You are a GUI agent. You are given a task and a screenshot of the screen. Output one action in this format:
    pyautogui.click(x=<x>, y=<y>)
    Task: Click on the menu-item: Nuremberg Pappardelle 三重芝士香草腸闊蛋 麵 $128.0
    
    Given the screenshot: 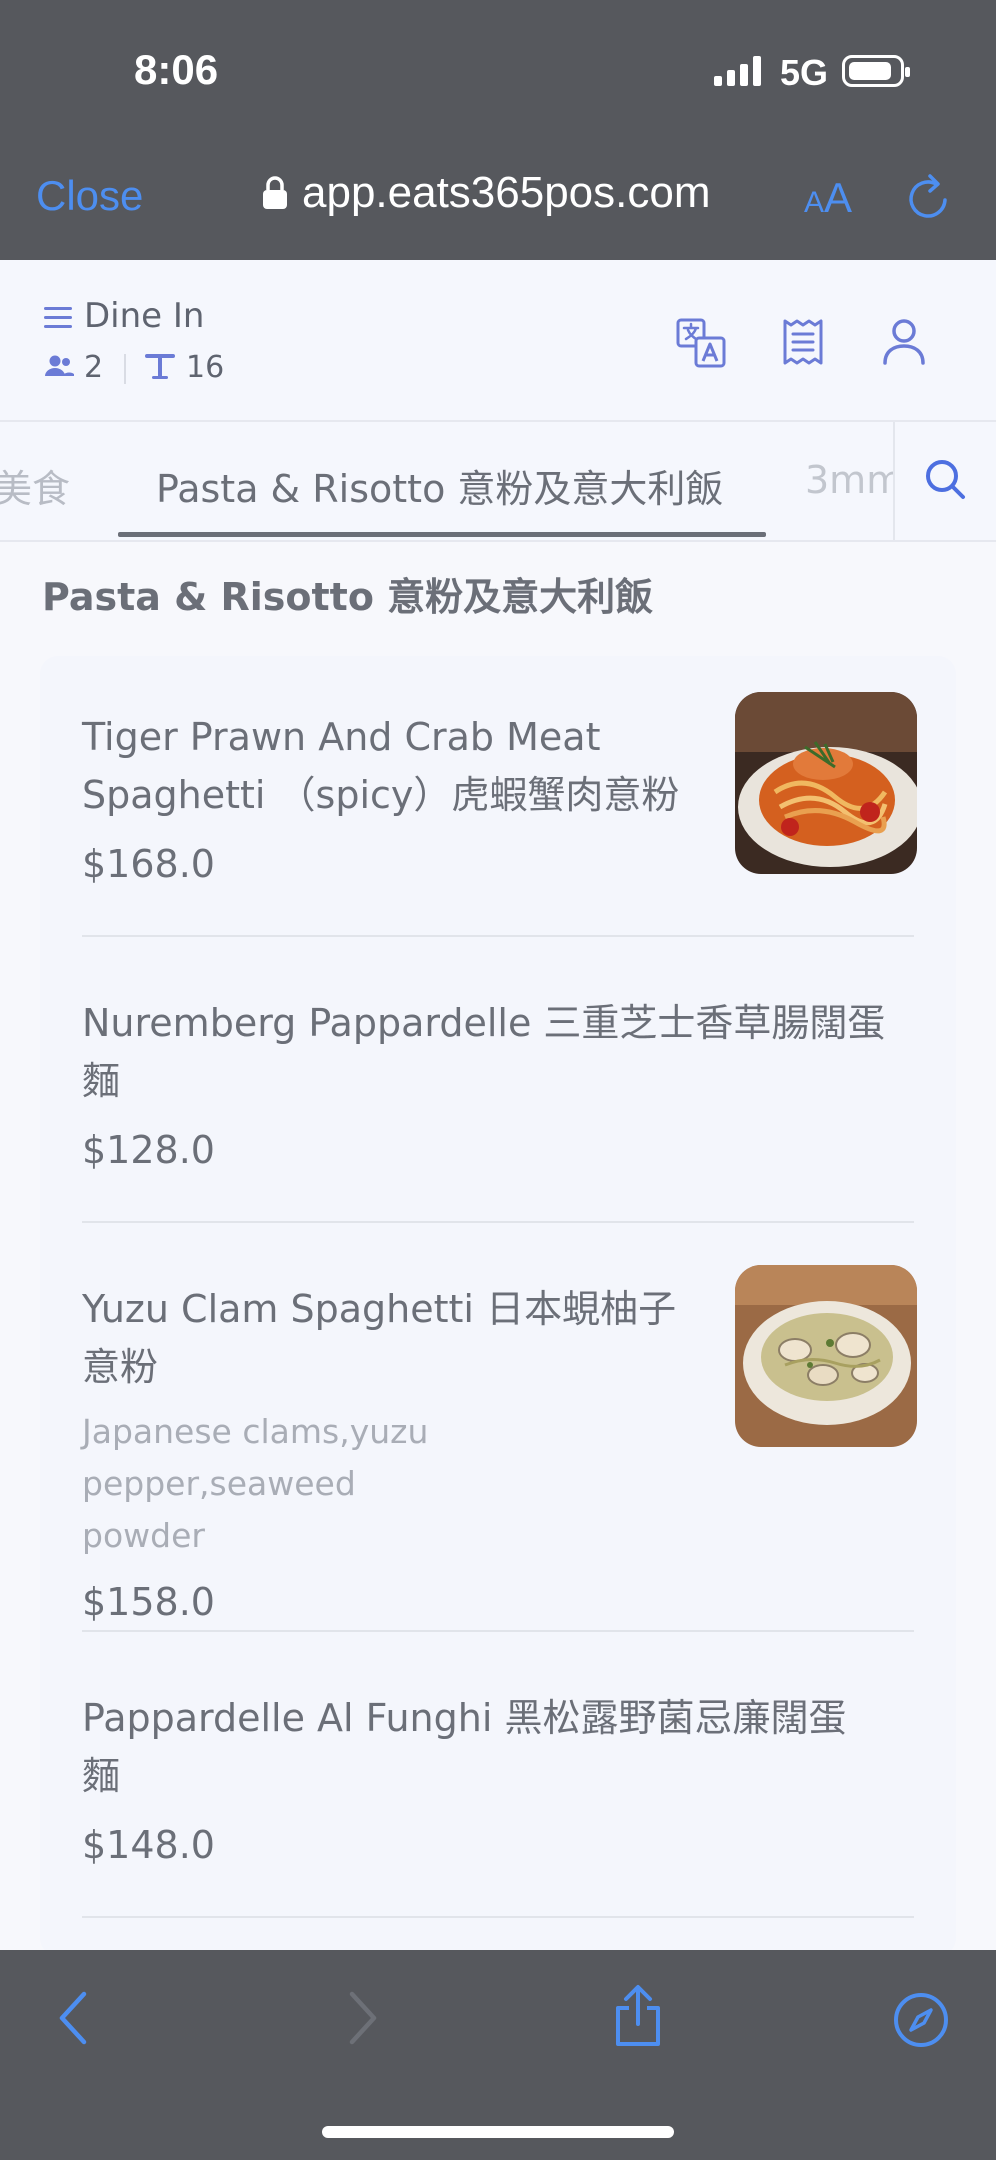 What is the action you would take?
    pyautogui.click(x=498, y=1083)
    